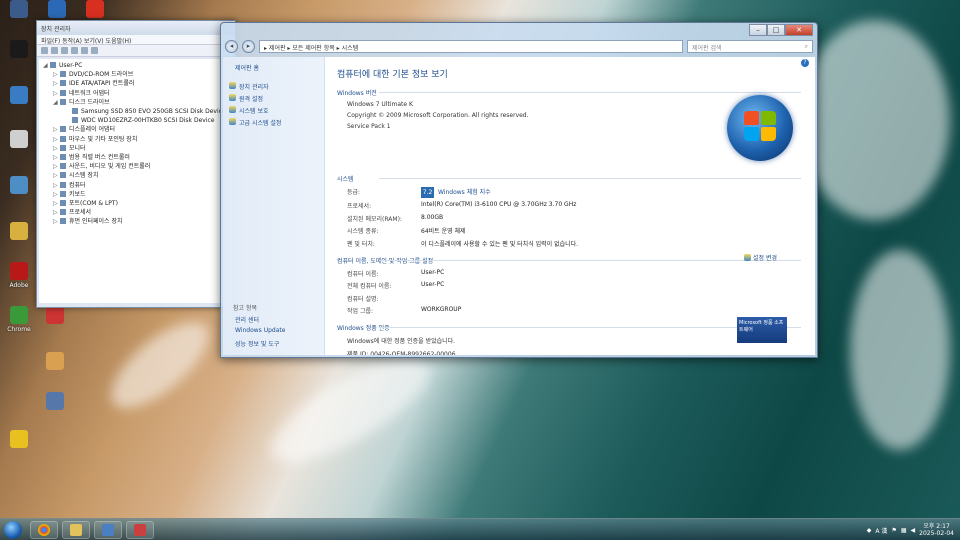 The width and height of the screenshot is (960, 540). I want to click on experience-index-link: Windows 체험 지수, so click(464, 192).